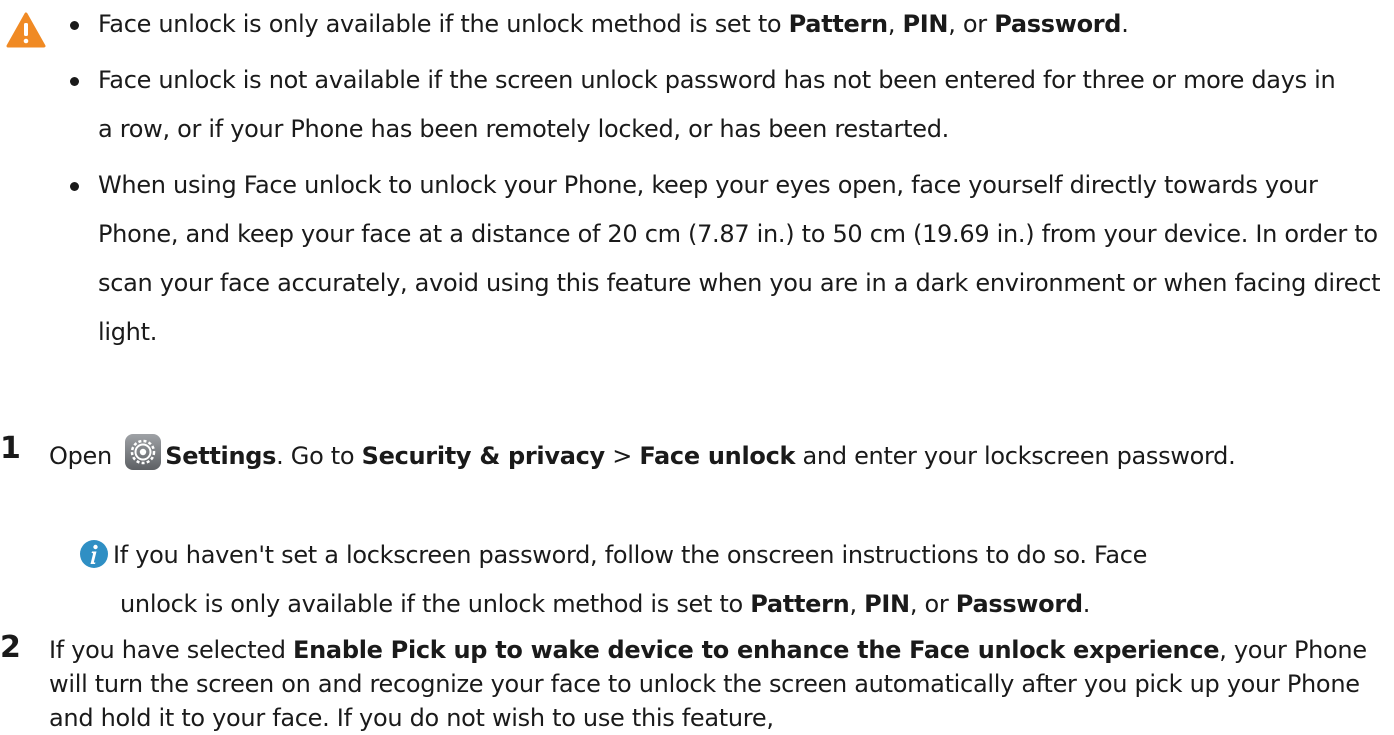 The image size is (1394, 735). I want to click on warning-triangle-icon, so click(26, 30).